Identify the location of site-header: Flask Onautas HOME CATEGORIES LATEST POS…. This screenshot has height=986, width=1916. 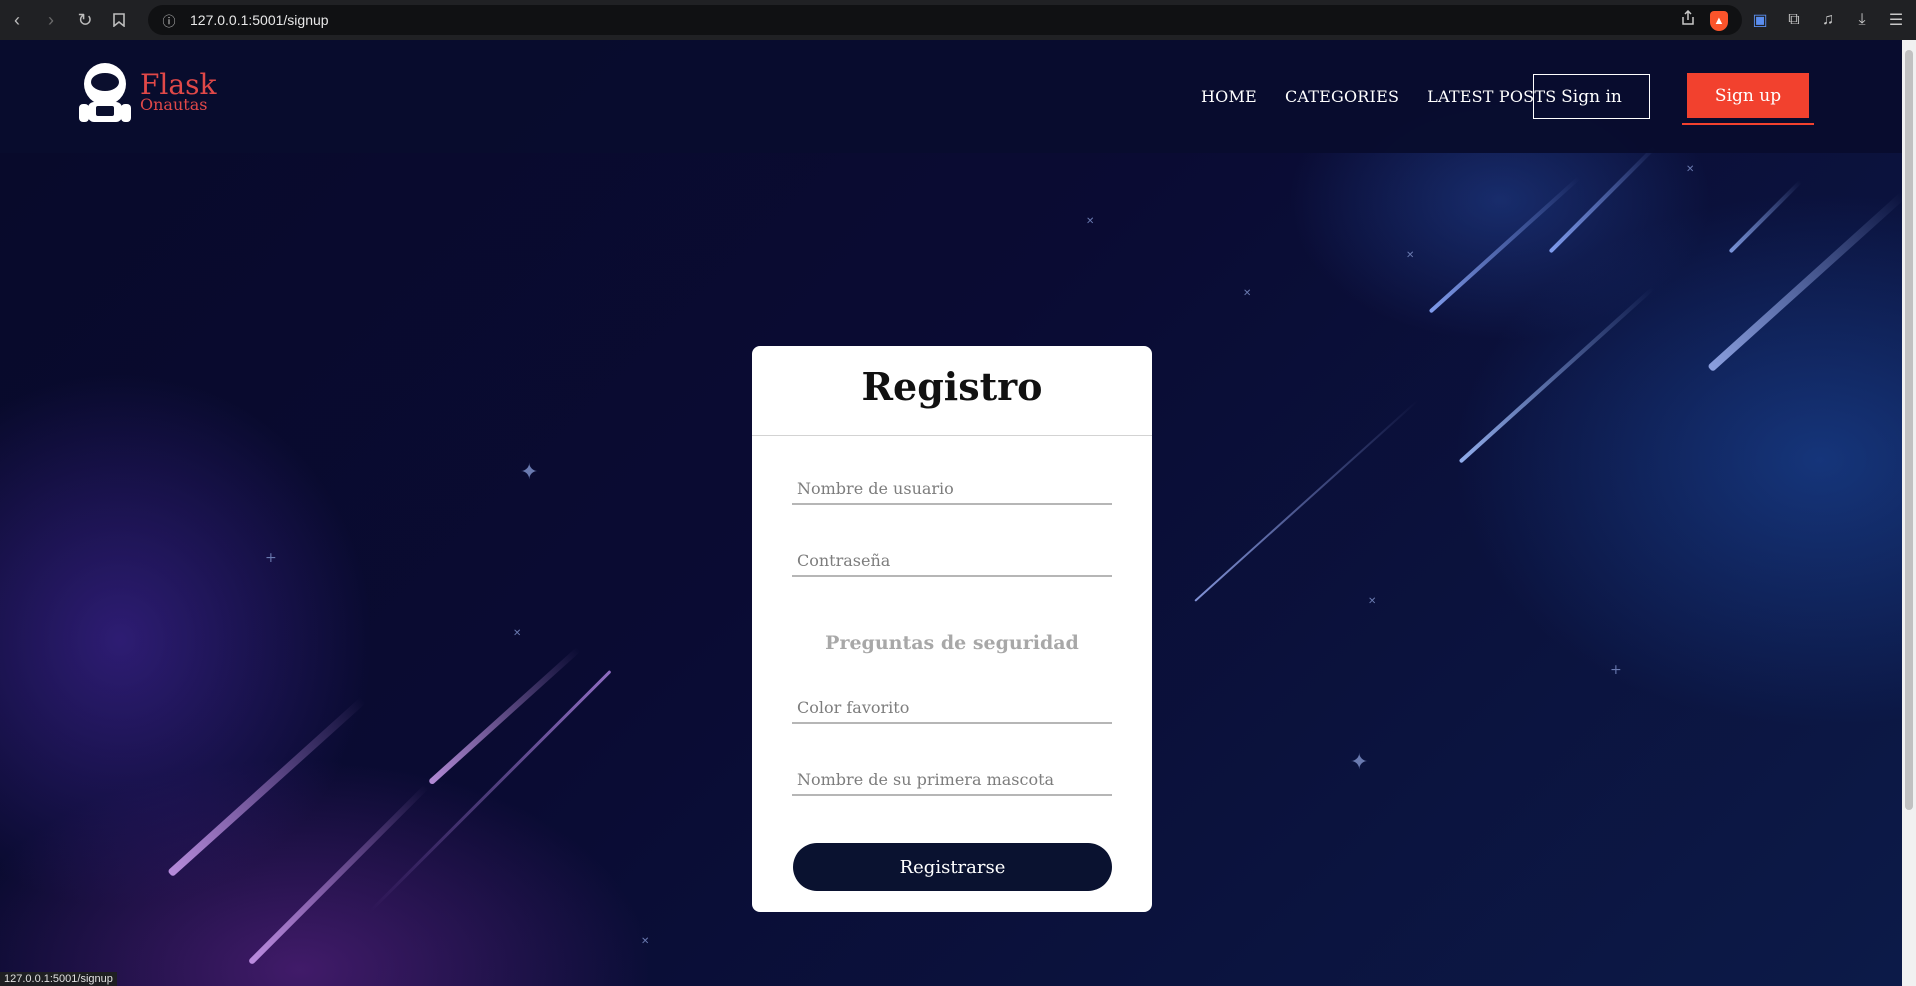
(951, 96).